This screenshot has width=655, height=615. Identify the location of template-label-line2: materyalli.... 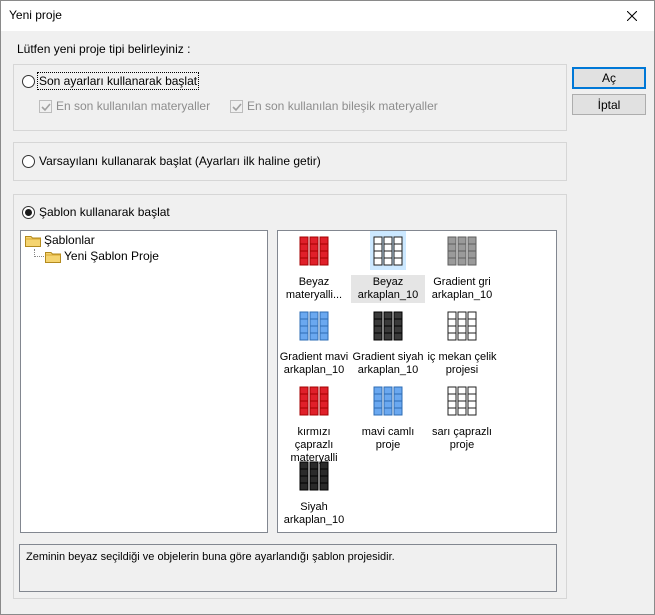
(314, 295).